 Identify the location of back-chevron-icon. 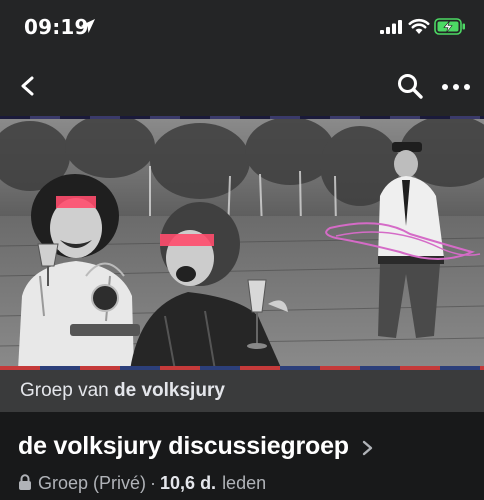
(27, 86).